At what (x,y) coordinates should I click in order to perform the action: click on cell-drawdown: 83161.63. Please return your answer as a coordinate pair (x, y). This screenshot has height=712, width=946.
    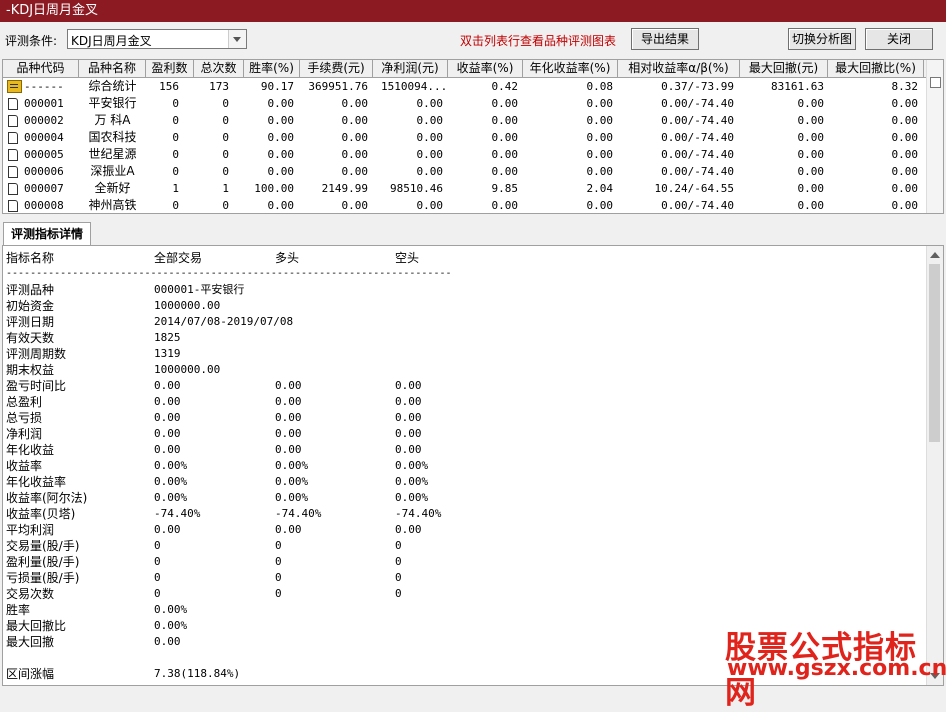
    Looking at the image, I should click on (797, 86).